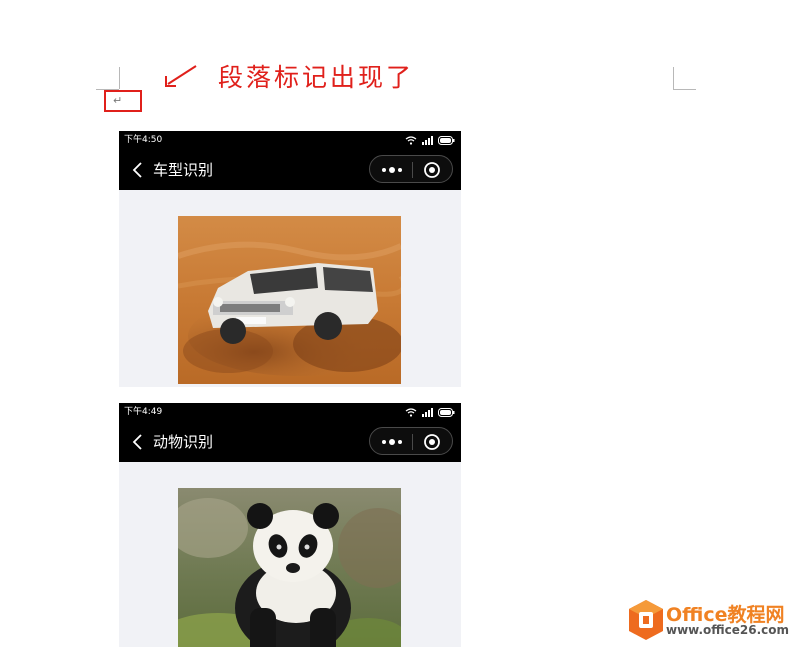 The width and height of the screenshot is (790, 647). I want to click on paragraph-mark: ↵, so click(118, 100).